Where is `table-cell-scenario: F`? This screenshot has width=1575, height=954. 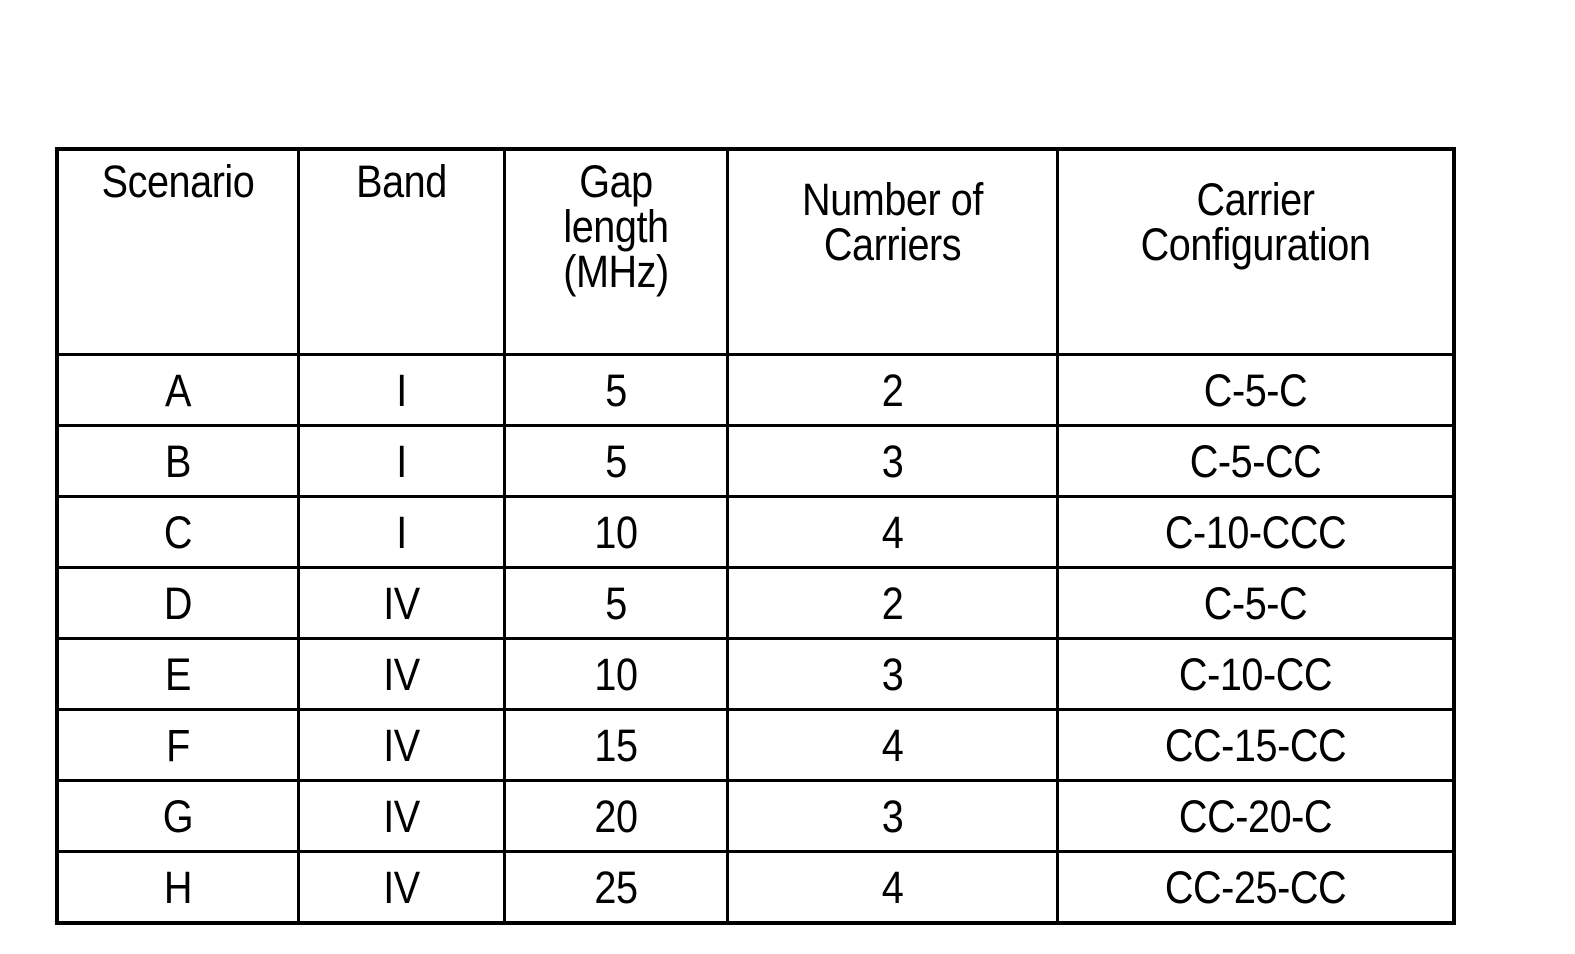
table-cell-scenario: F is located at coordinates (178, 745).